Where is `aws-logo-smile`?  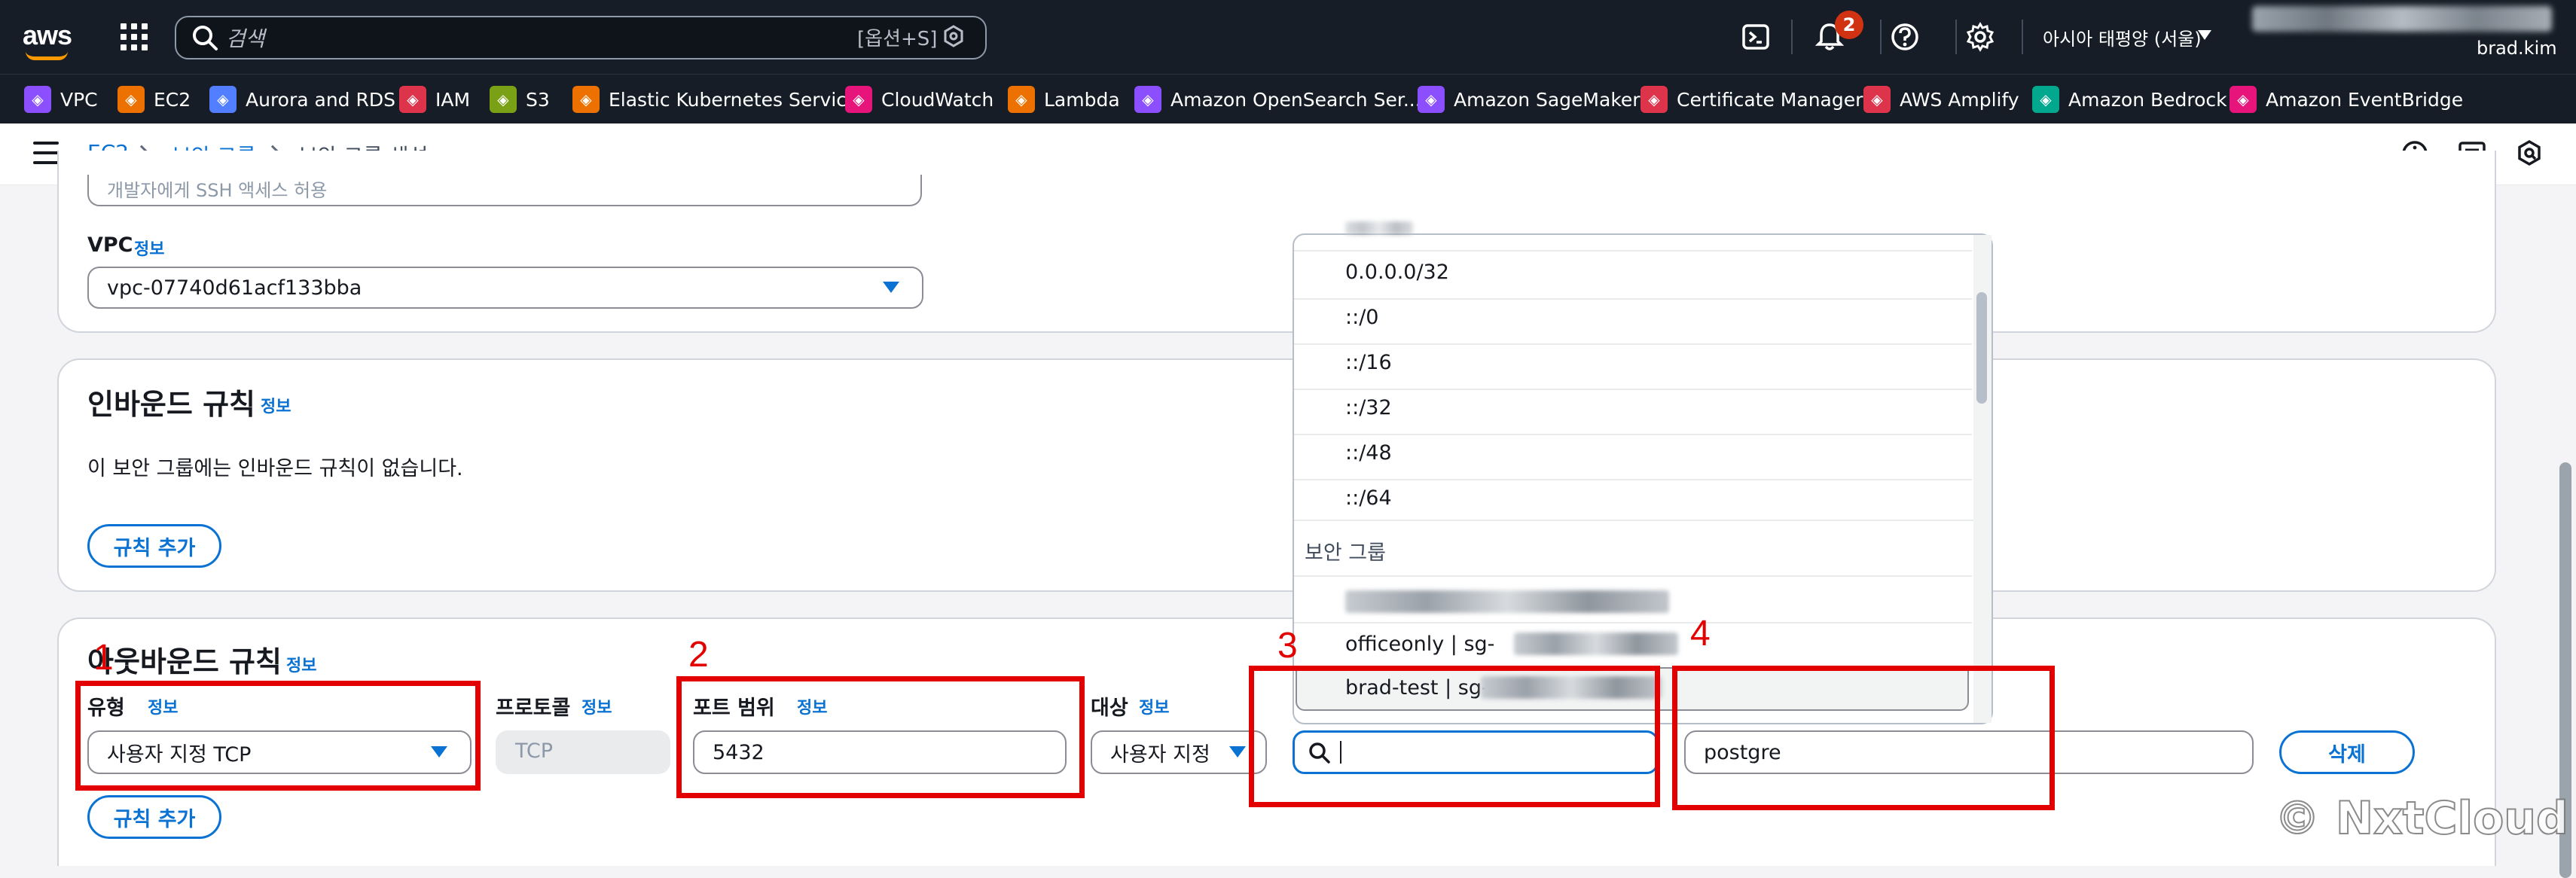
aws-logo-smile is located at coordinates (47, 55).